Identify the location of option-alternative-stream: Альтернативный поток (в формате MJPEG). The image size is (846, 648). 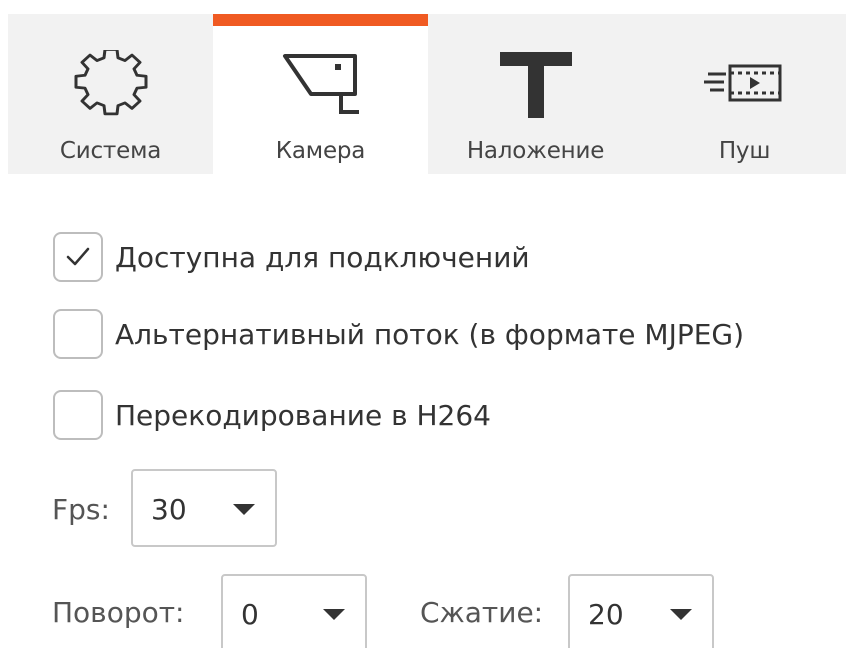
(398, 334).